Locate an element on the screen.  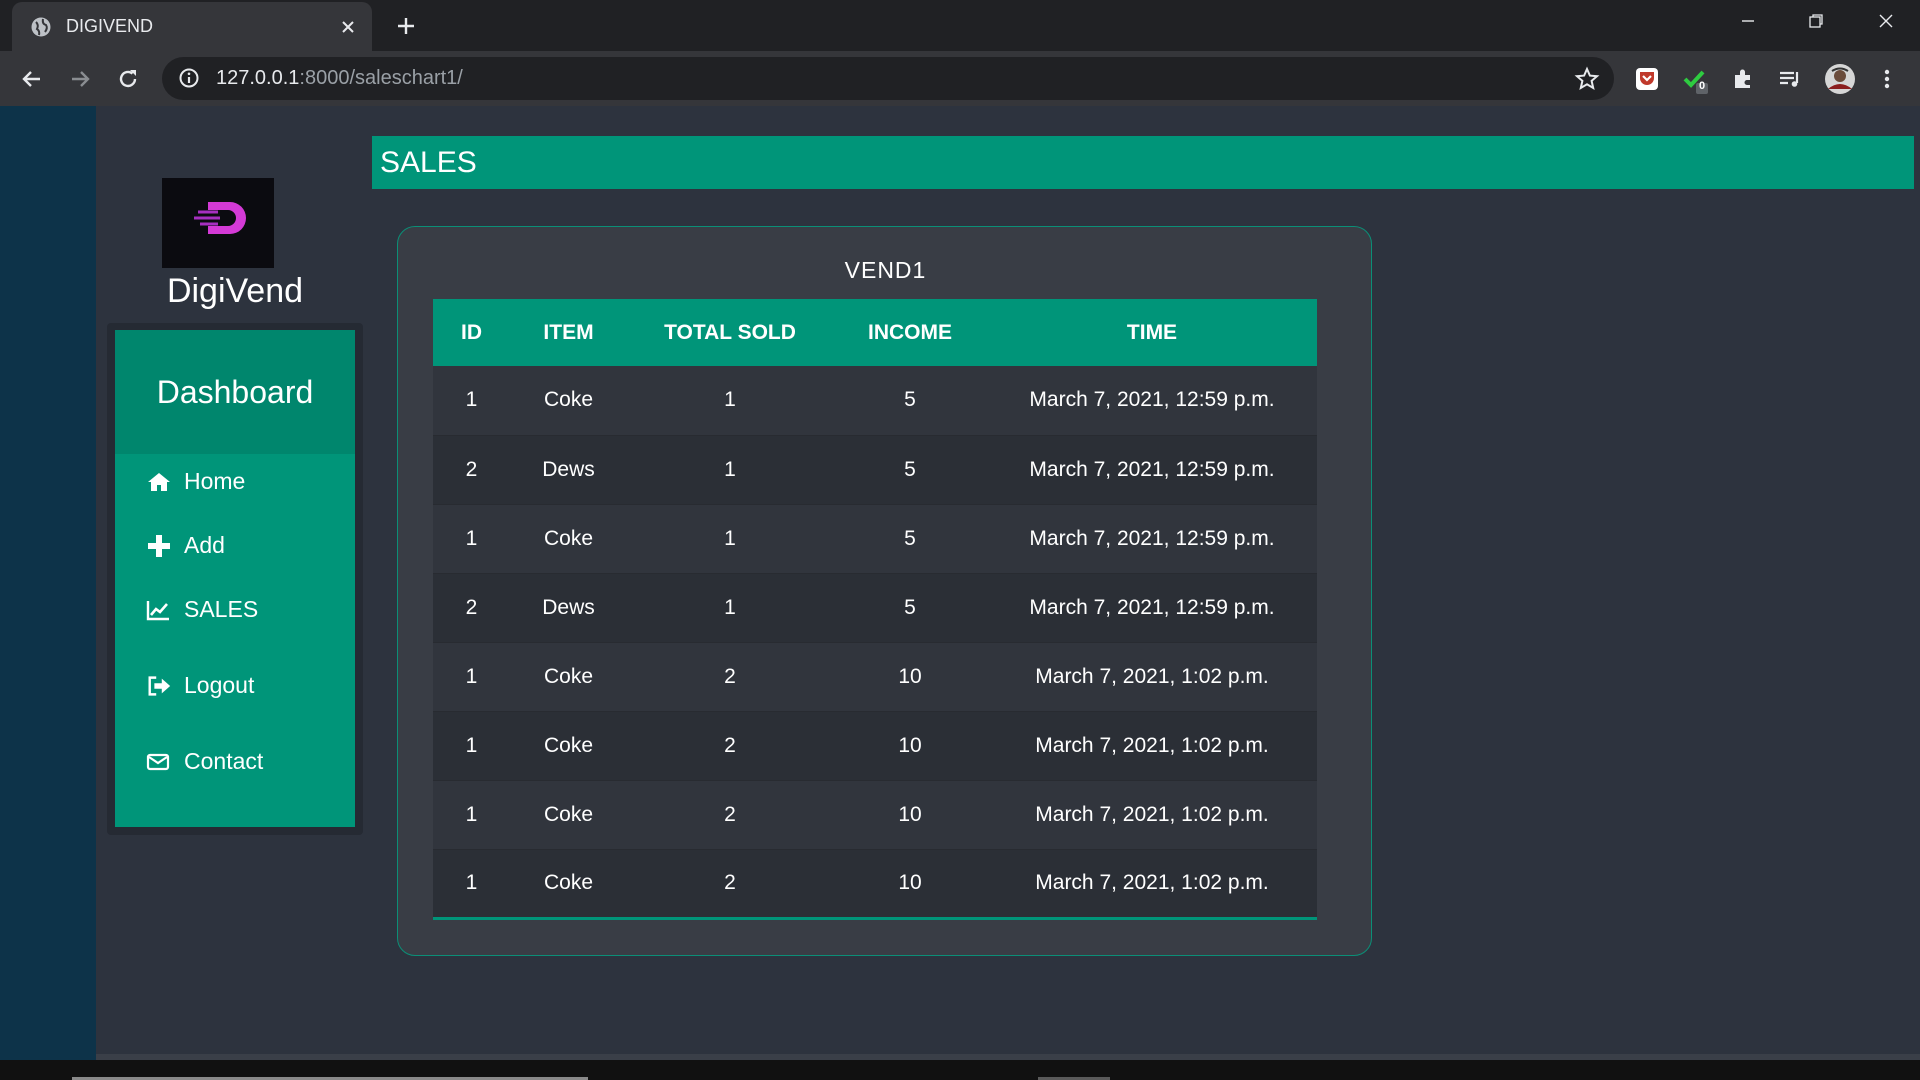
browser-titlebar: DIGIVEND is located at coordinates (960, 25).